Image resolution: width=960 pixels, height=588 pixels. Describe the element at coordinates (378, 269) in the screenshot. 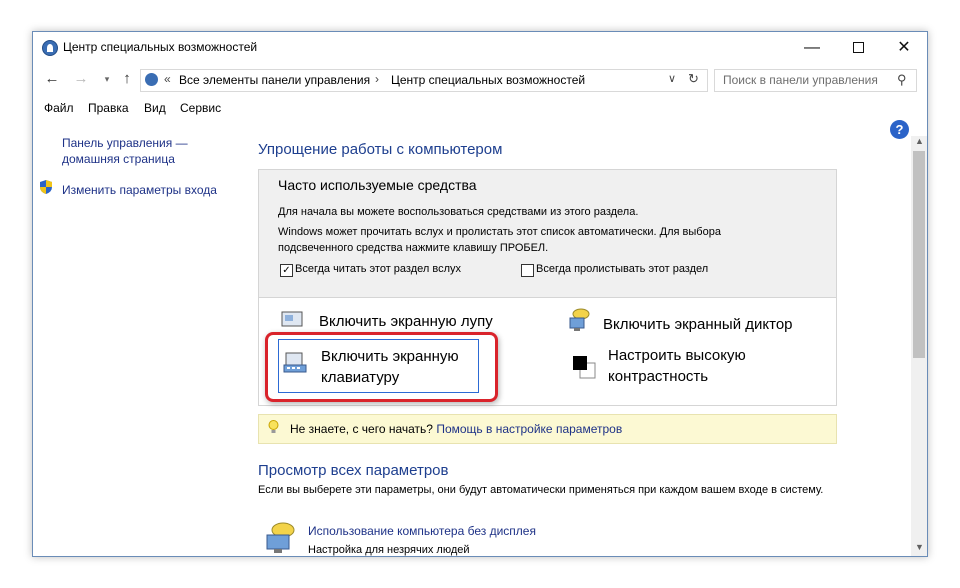

I see `read-aloud-label: Всегда читать этот раздел вслух` at that location.